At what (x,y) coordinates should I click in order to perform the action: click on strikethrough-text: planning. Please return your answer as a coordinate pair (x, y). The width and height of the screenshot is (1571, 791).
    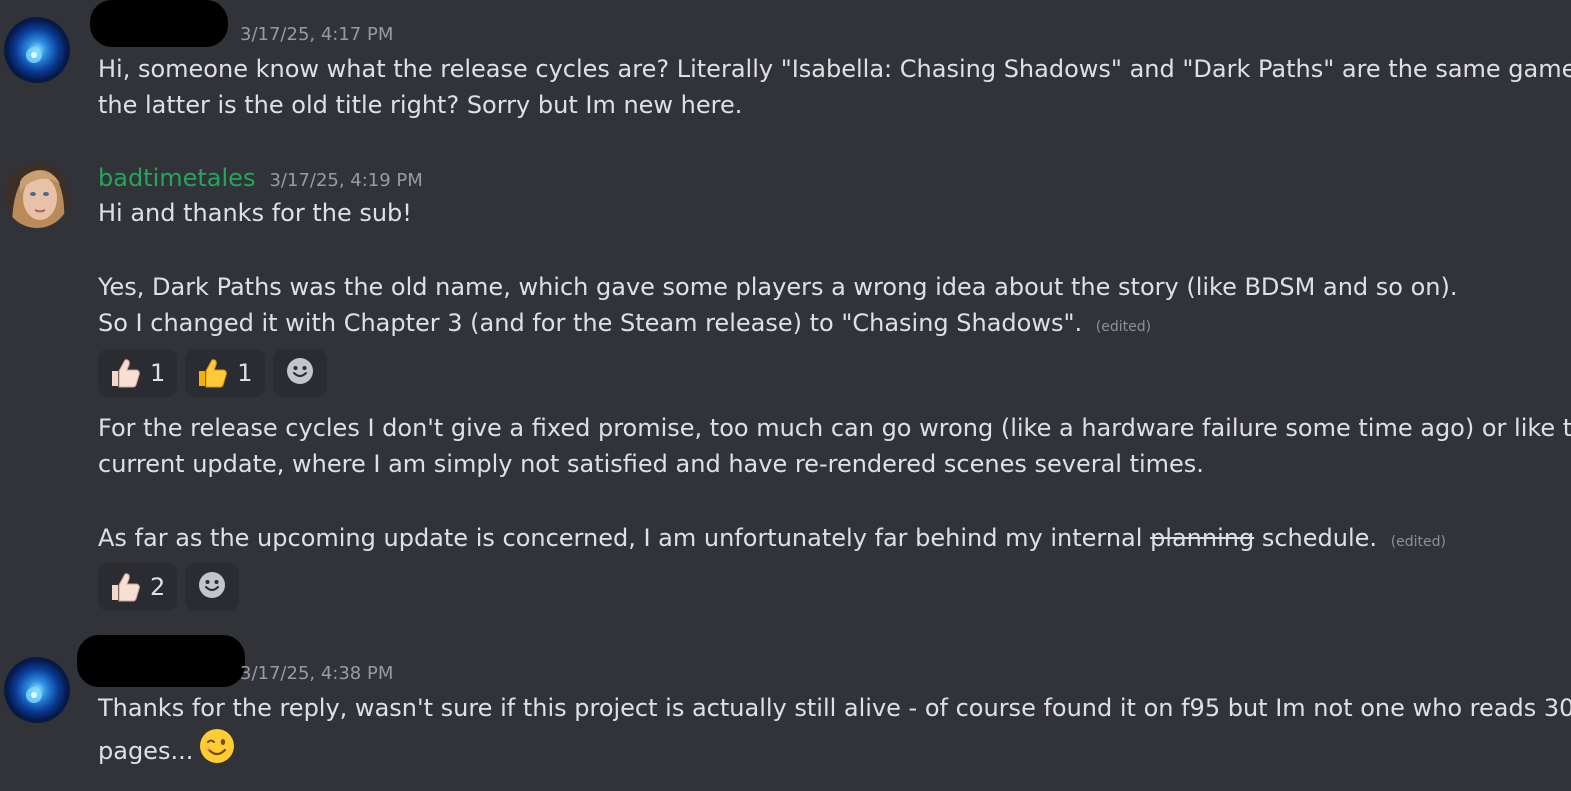
    Looking at the image, I should click on (1202, 538).